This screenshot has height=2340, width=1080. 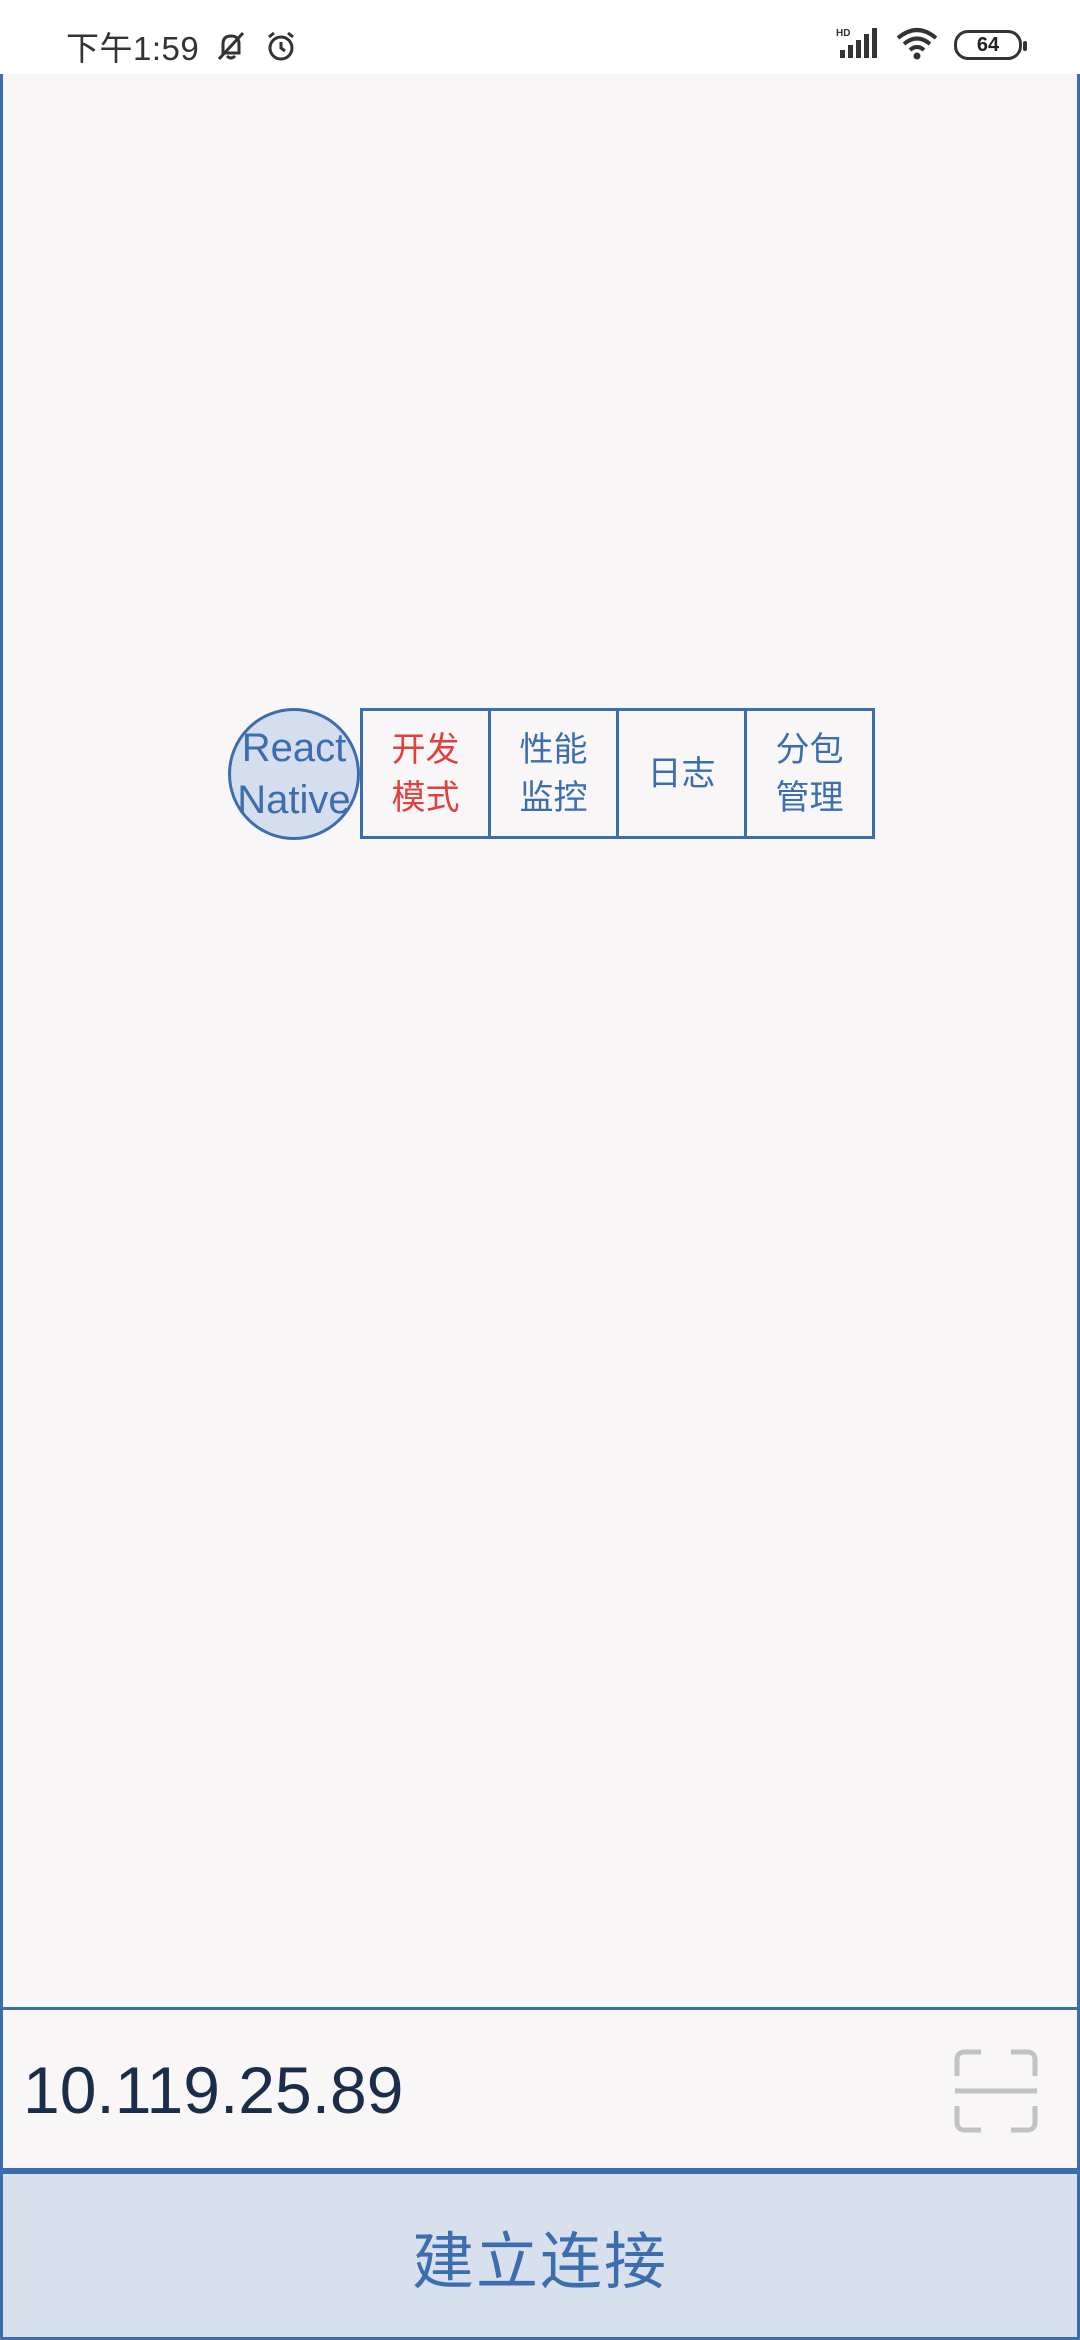 I want to click on ip-address-input, so click(x=453, y=2090).